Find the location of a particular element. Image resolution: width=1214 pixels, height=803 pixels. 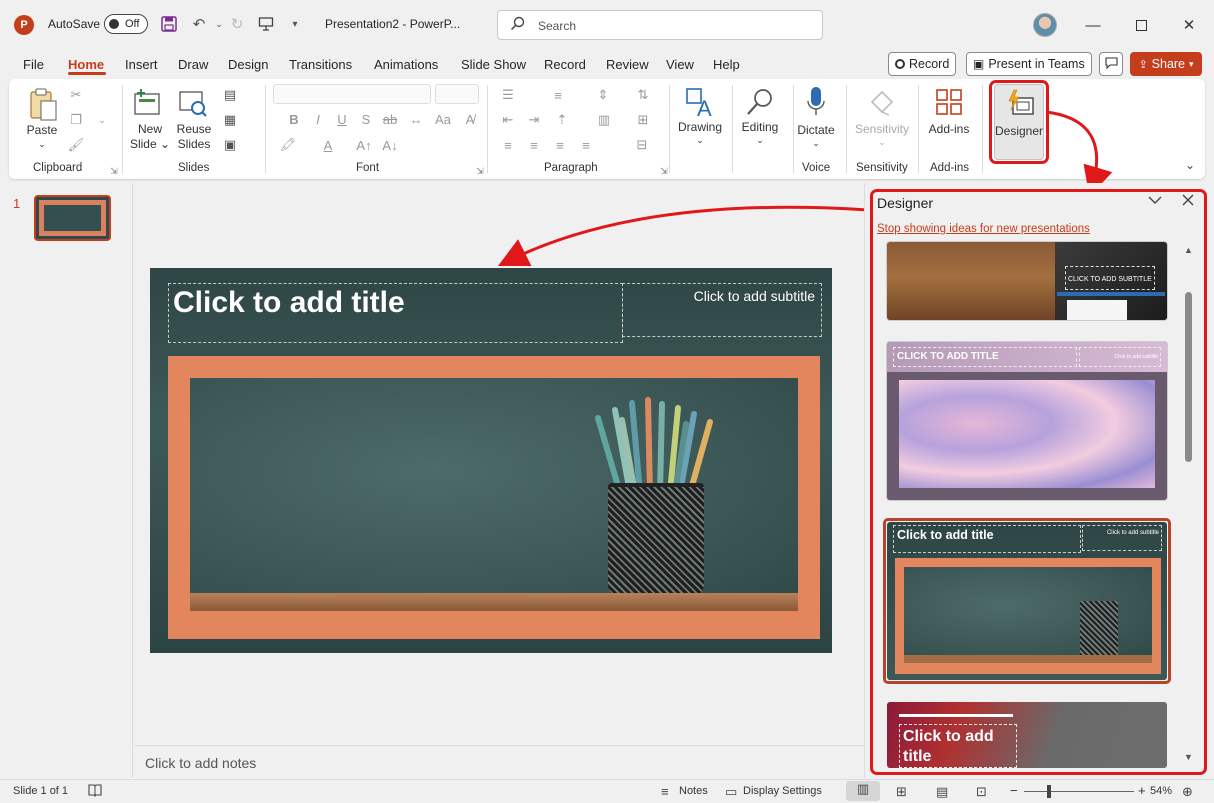

add-ins-label: Add-ins is located at coordinates (949, 129).